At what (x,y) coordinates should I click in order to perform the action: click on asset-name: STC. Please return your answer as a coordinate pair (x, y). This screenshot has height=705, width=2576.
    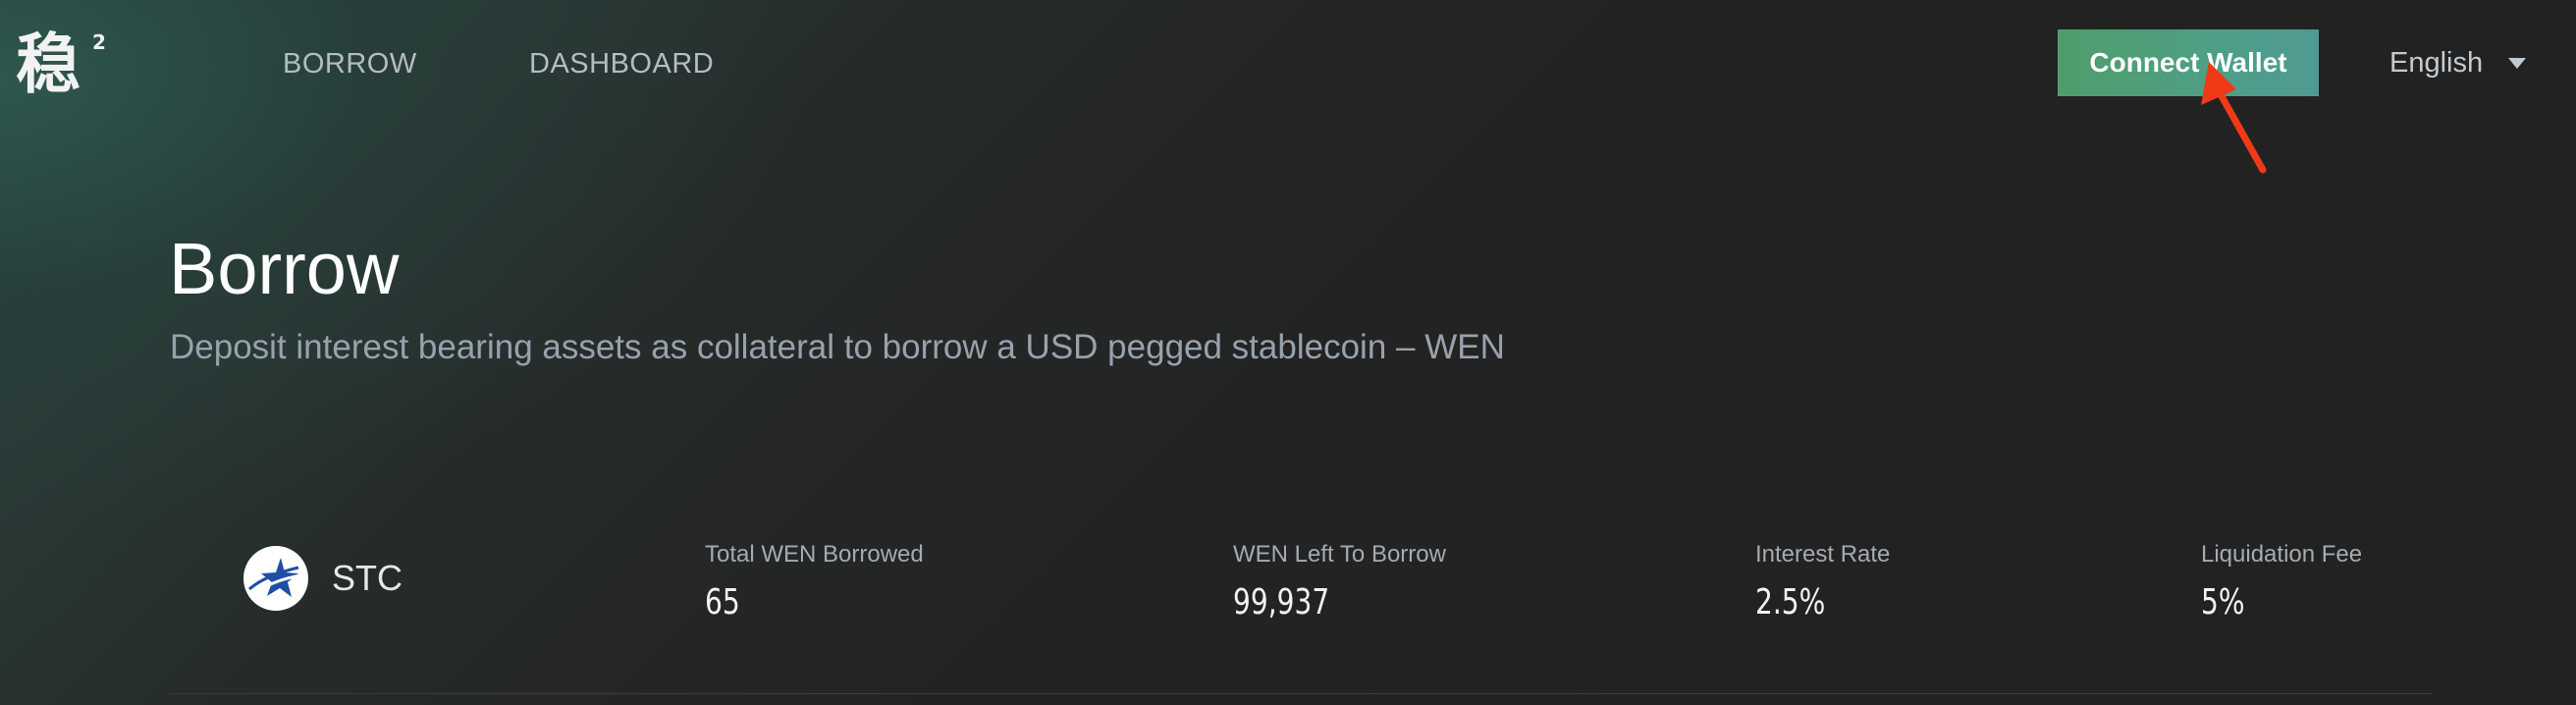
    Looking at the image, I should click on (367, 578).